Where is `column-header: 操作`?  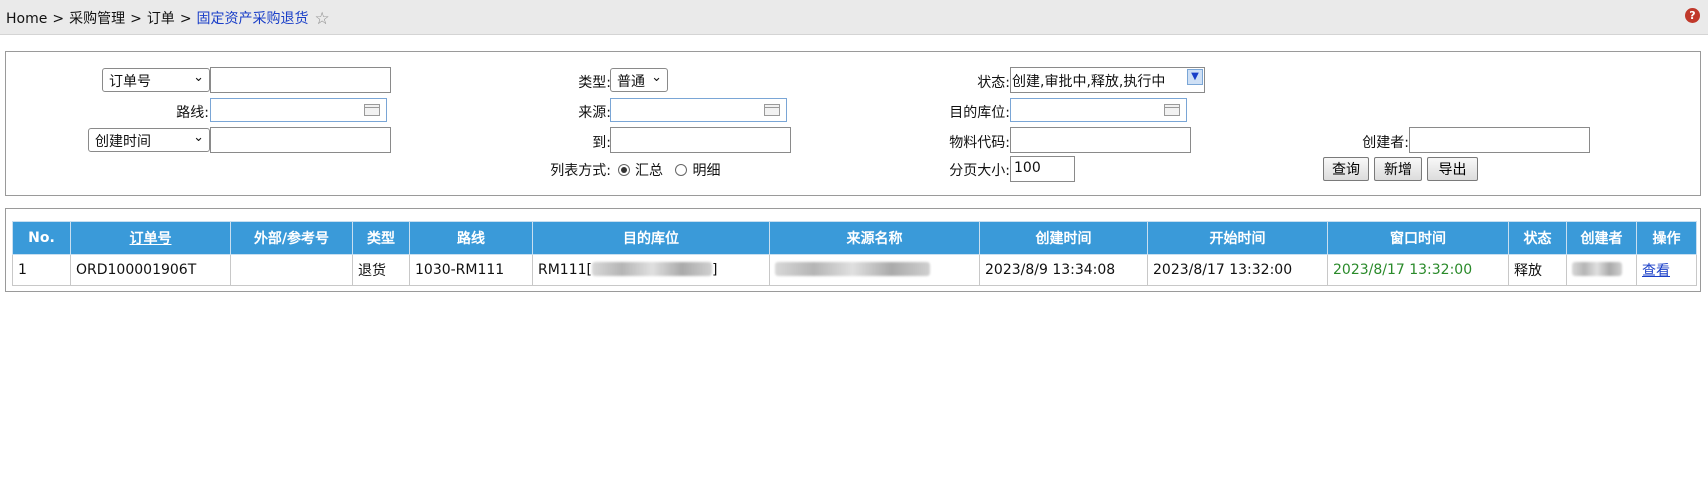 column-header: 操作 is located at coordinates (1666, 238).